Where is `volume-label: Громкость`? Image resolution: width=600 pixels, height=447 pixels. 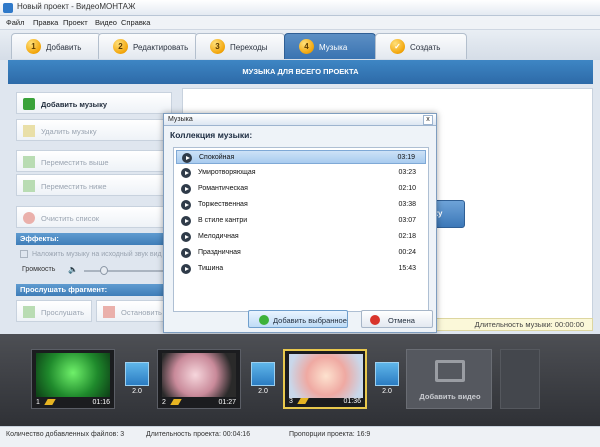
volume-label: Громкость is located at coordinates (39, 269).